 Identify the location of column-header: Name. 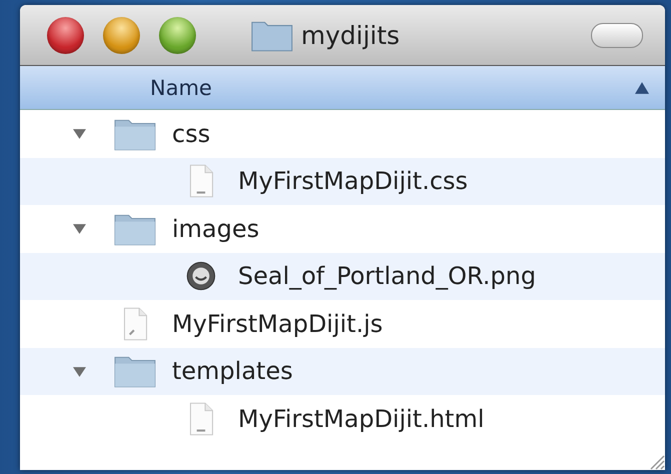
(342, 88).